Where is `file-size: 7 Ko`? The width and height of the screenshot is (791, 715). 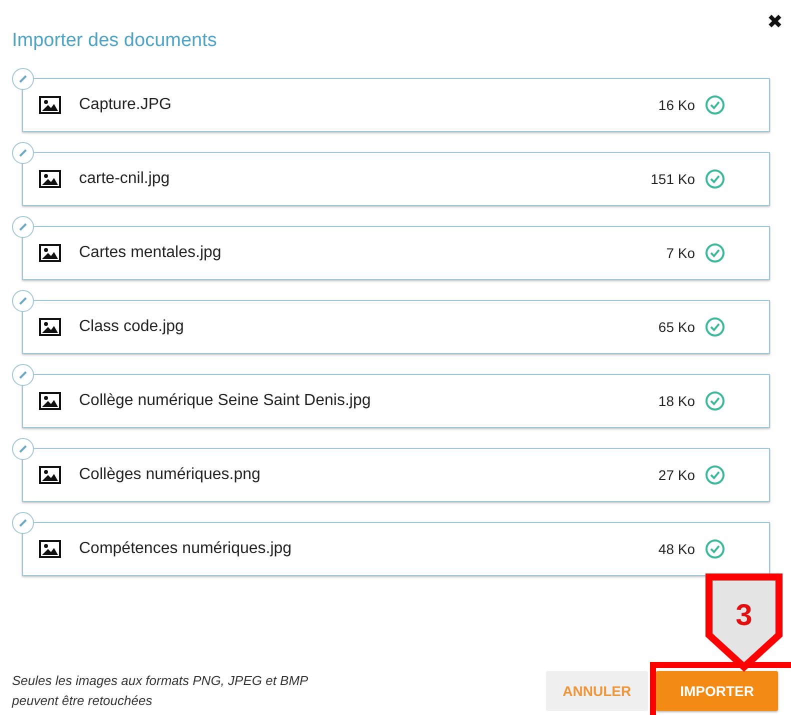
file-size: 7 Ko is located at coordinates (680, 253).